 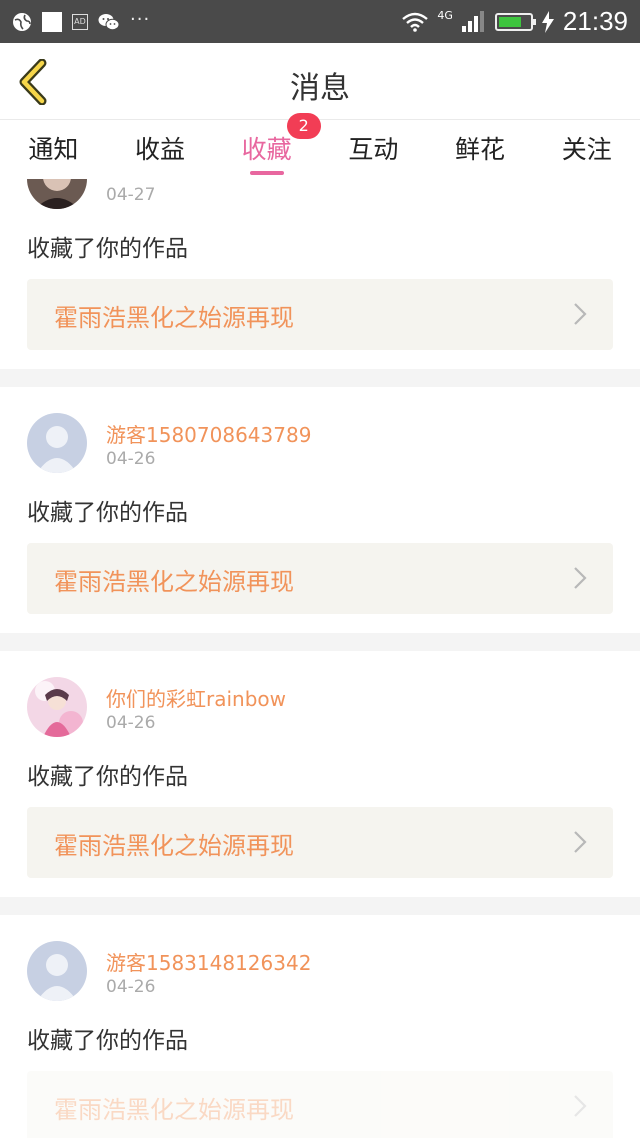 I want to click on wechat-icon, so click(x=109, y=21).